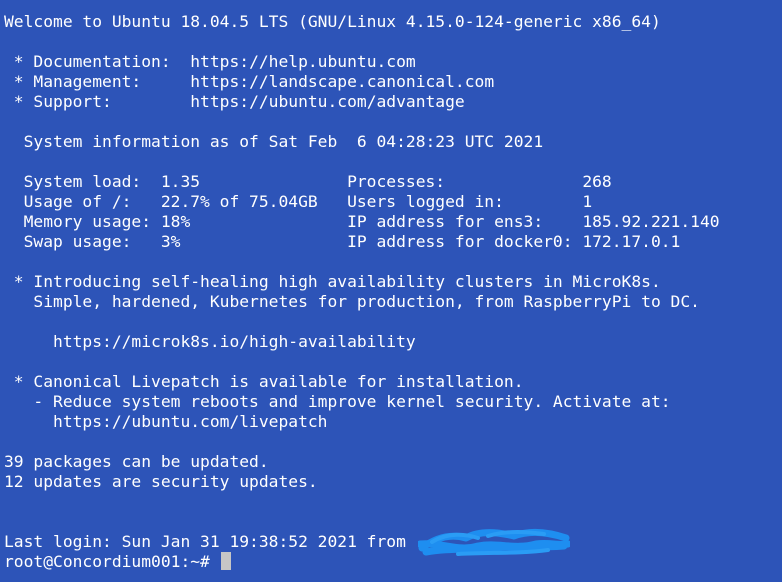  I want to click on terminal-cursor, so click(225, 561).